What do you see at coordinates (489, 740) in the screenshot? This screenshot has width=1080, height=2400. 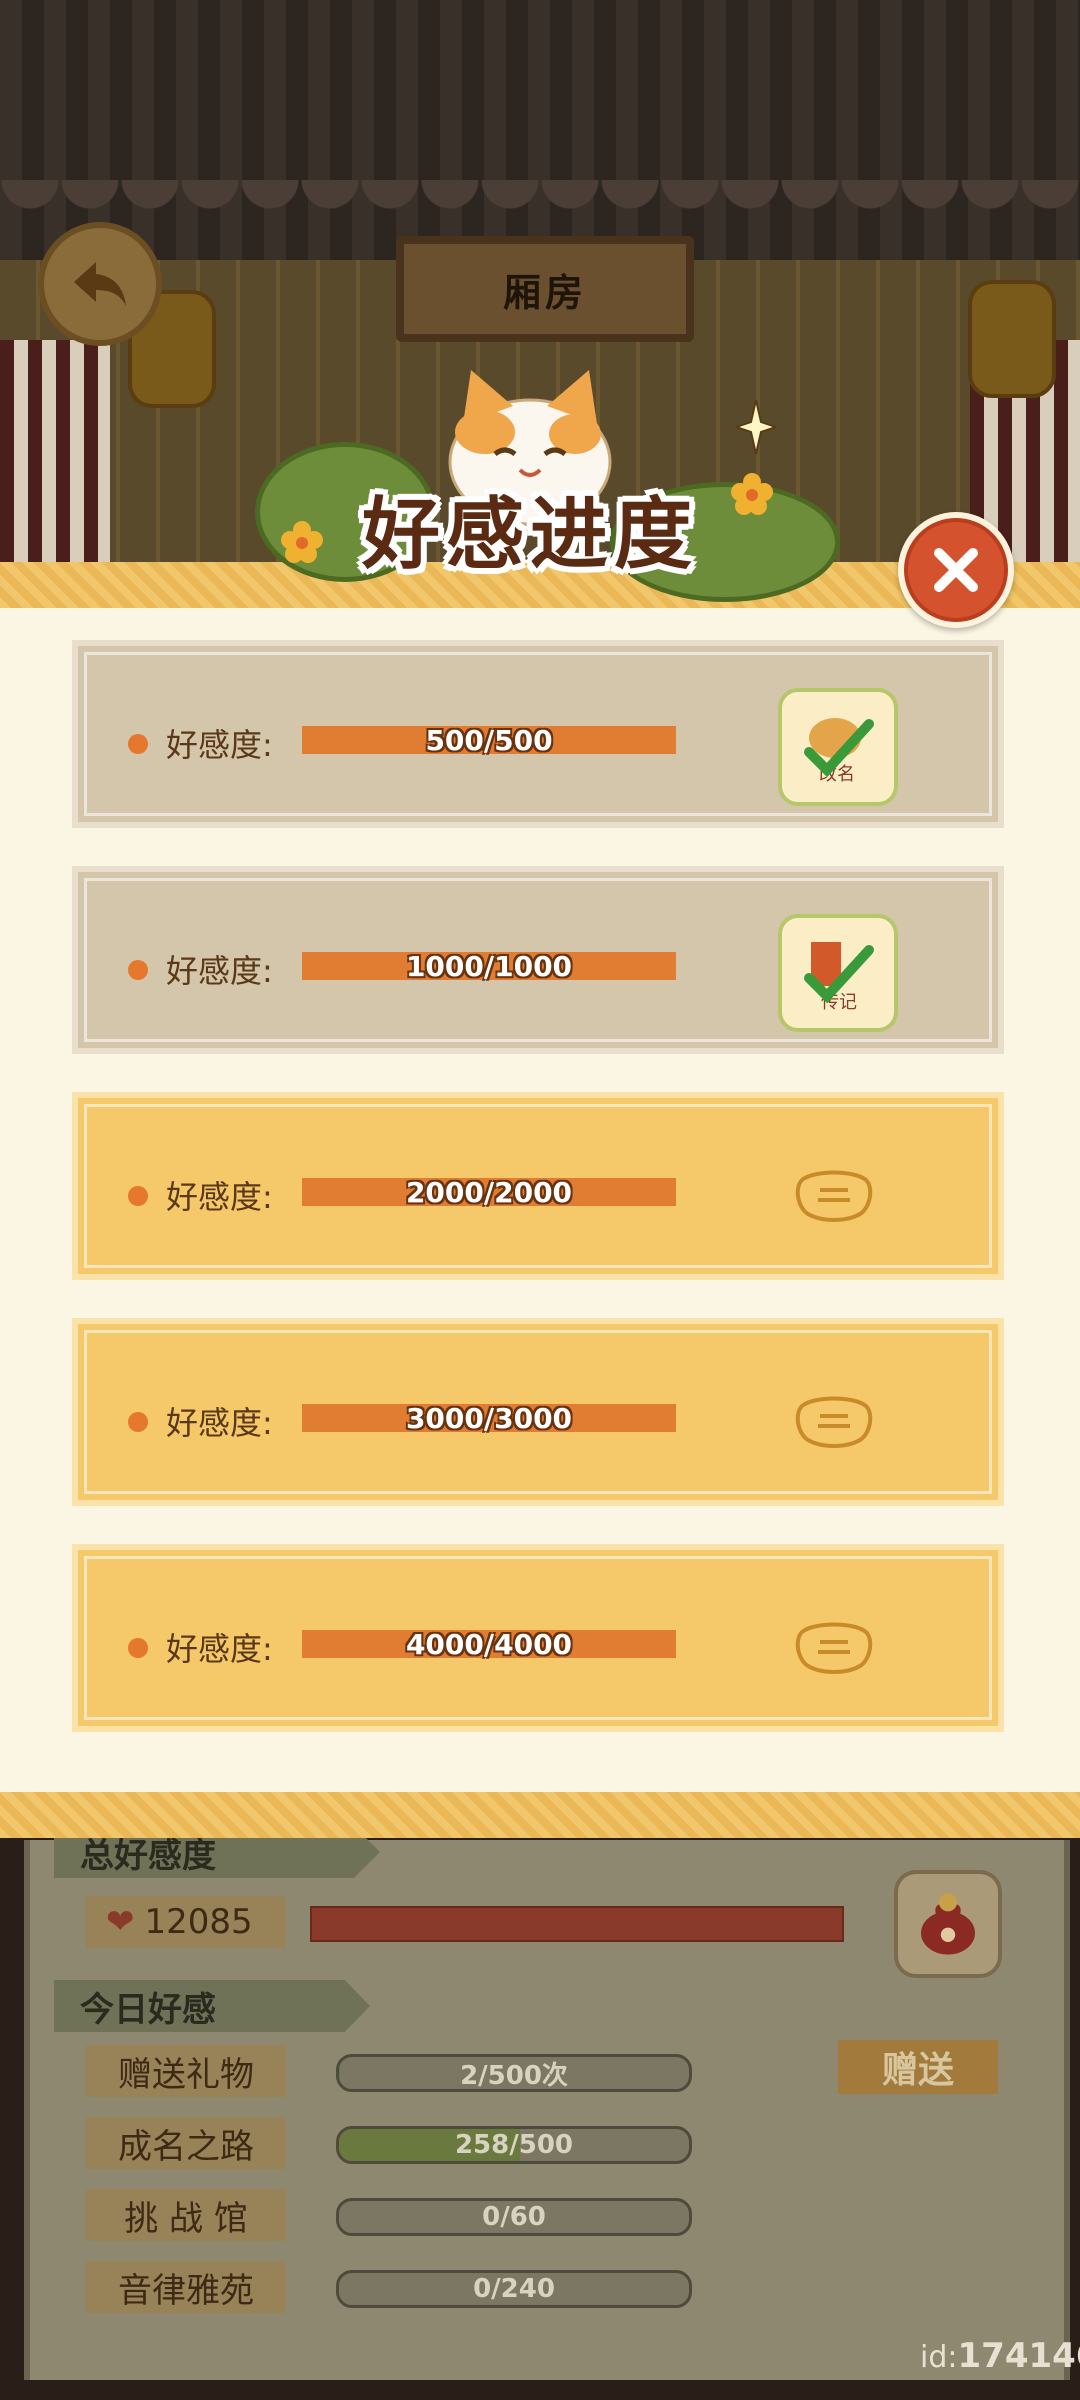 I see `affection-progress-bar: 500/500` at bounding box center [489, 740].